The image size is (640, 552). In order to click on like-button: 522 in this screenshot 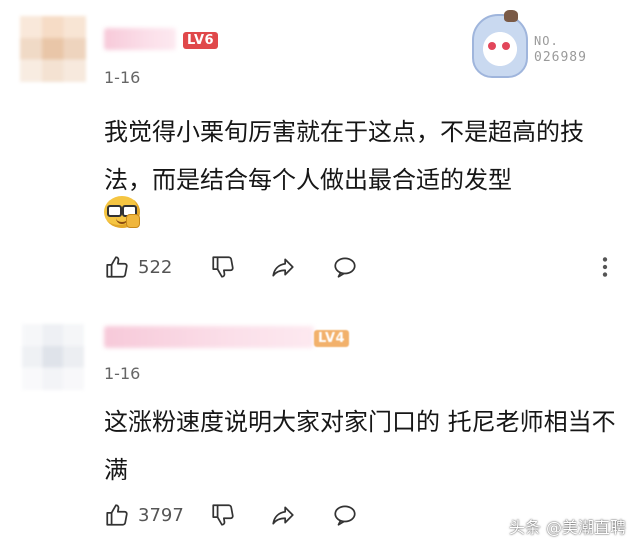, I will do `click(138, 267)`.